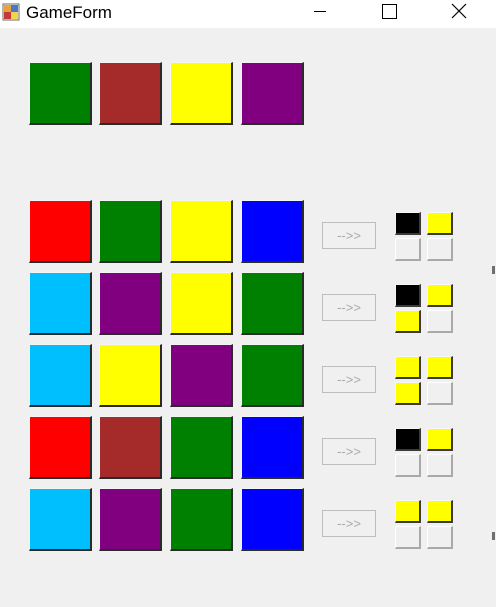 The image size is (496, 607). Describe the element at coordinates (349, 307) in the screenshot. I see `submit-guess-2-button: -->>` at that location.